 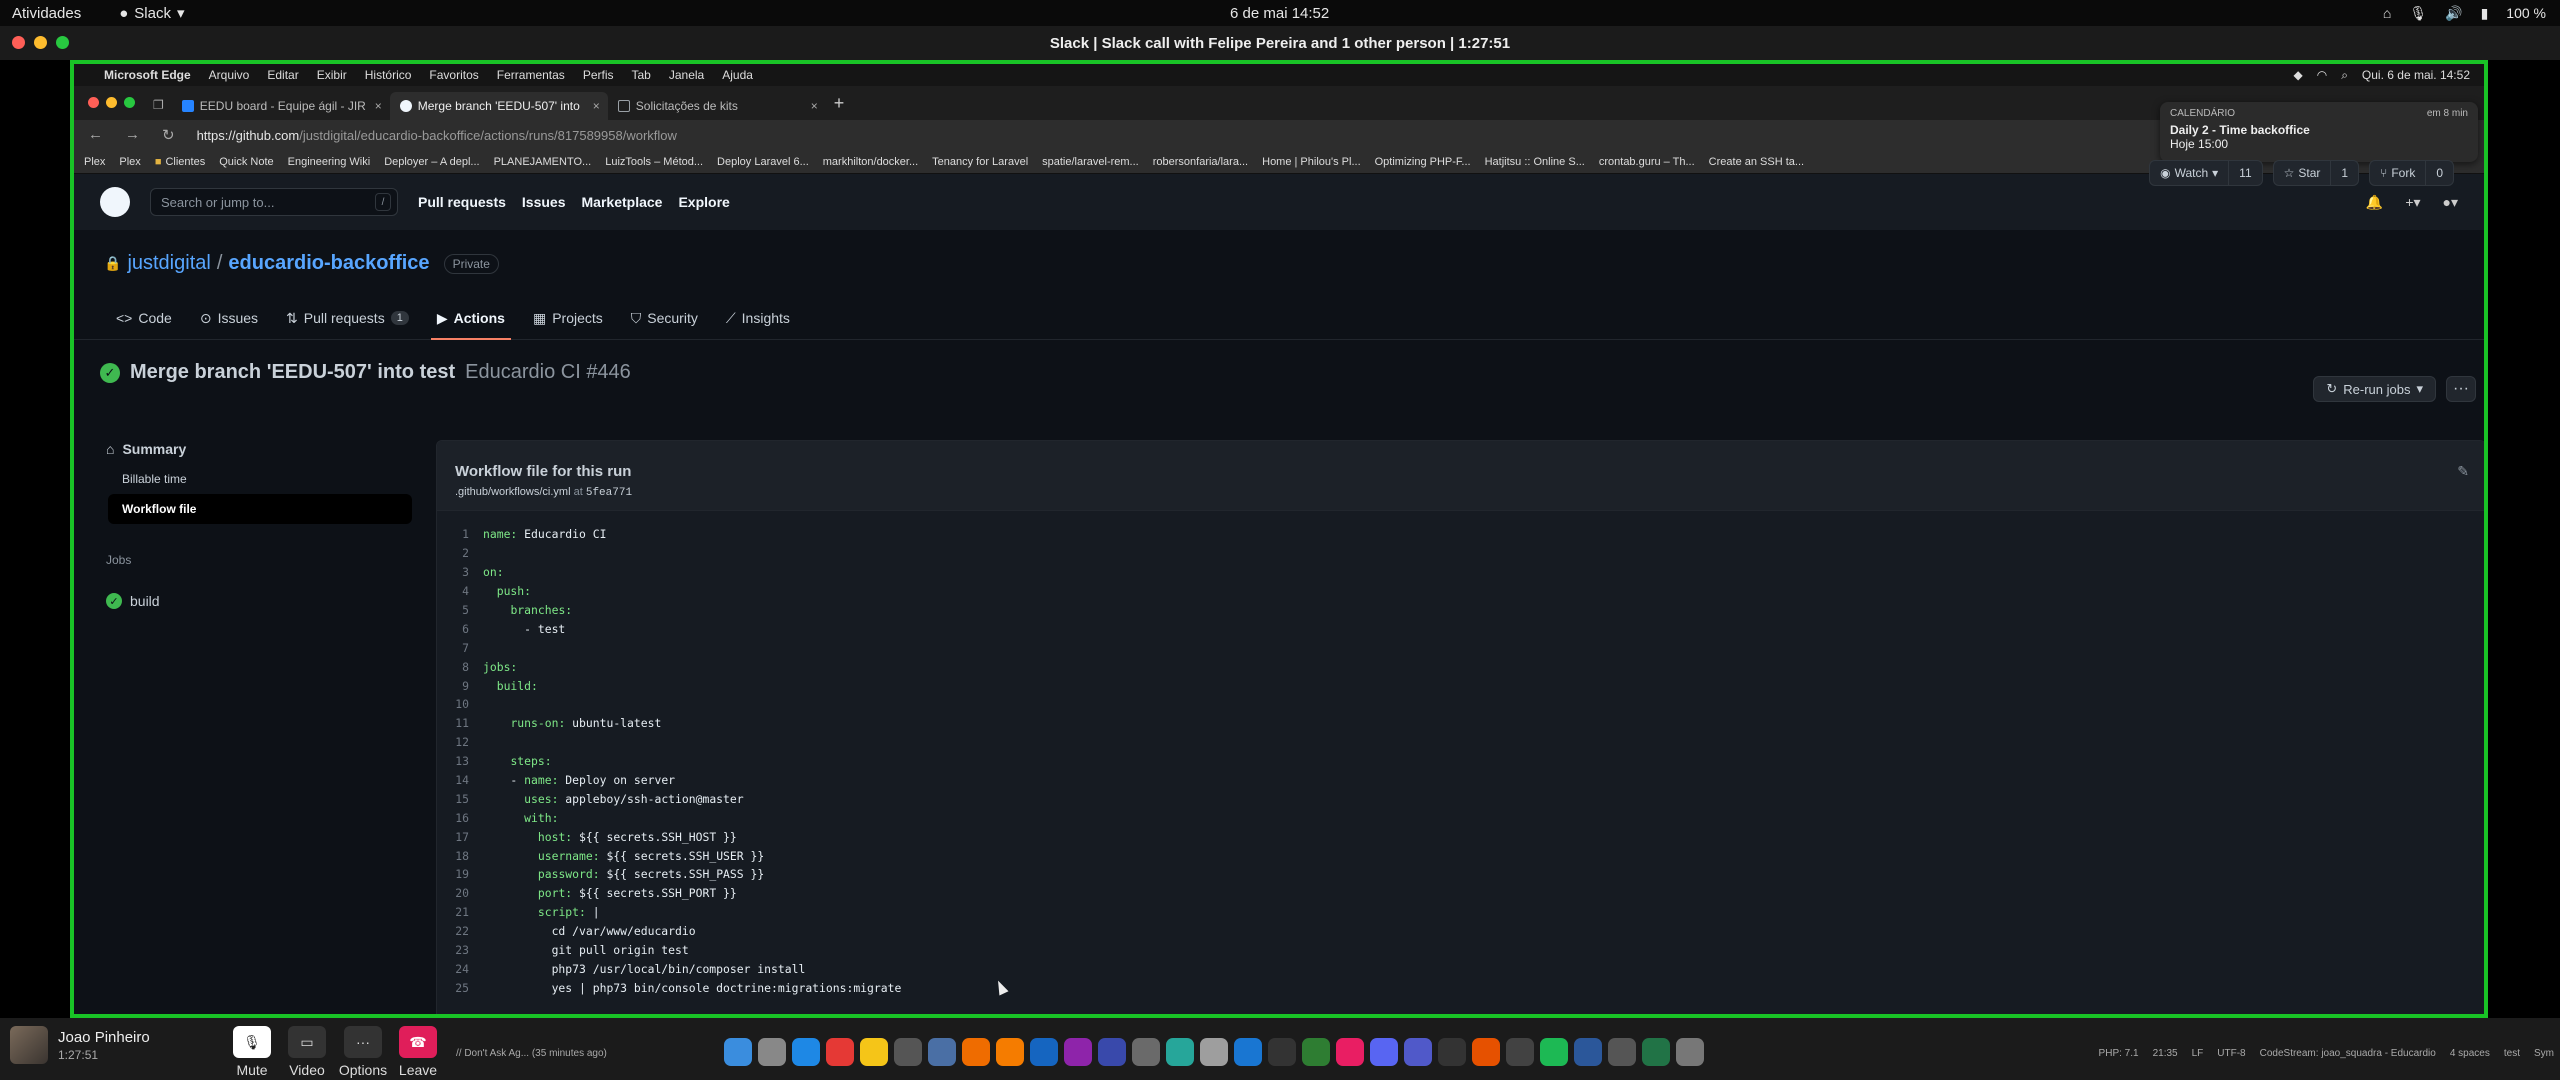 What do you see at coordinates (641, 75) in the screenshot?
I see `menu-tab: Tab` at bounding box center [641, 75].